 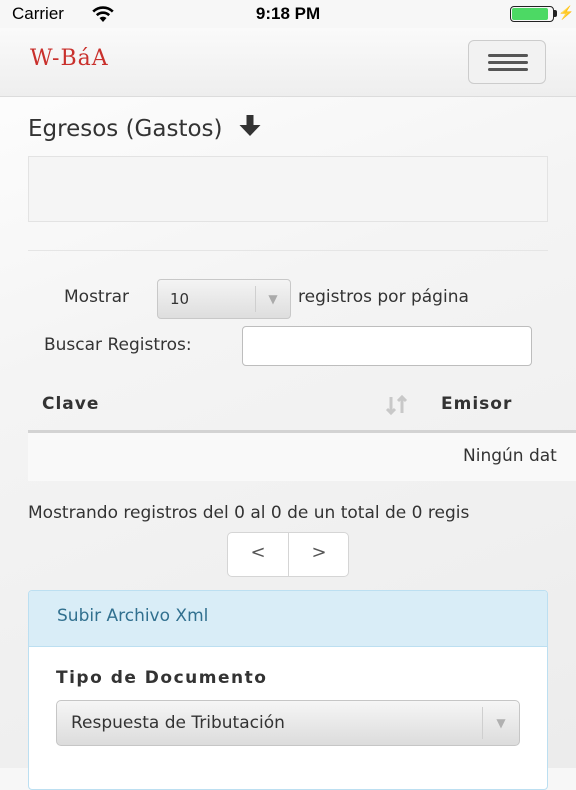 I want to click on brand-logo: W-BáA, so click(x=69, y=58).